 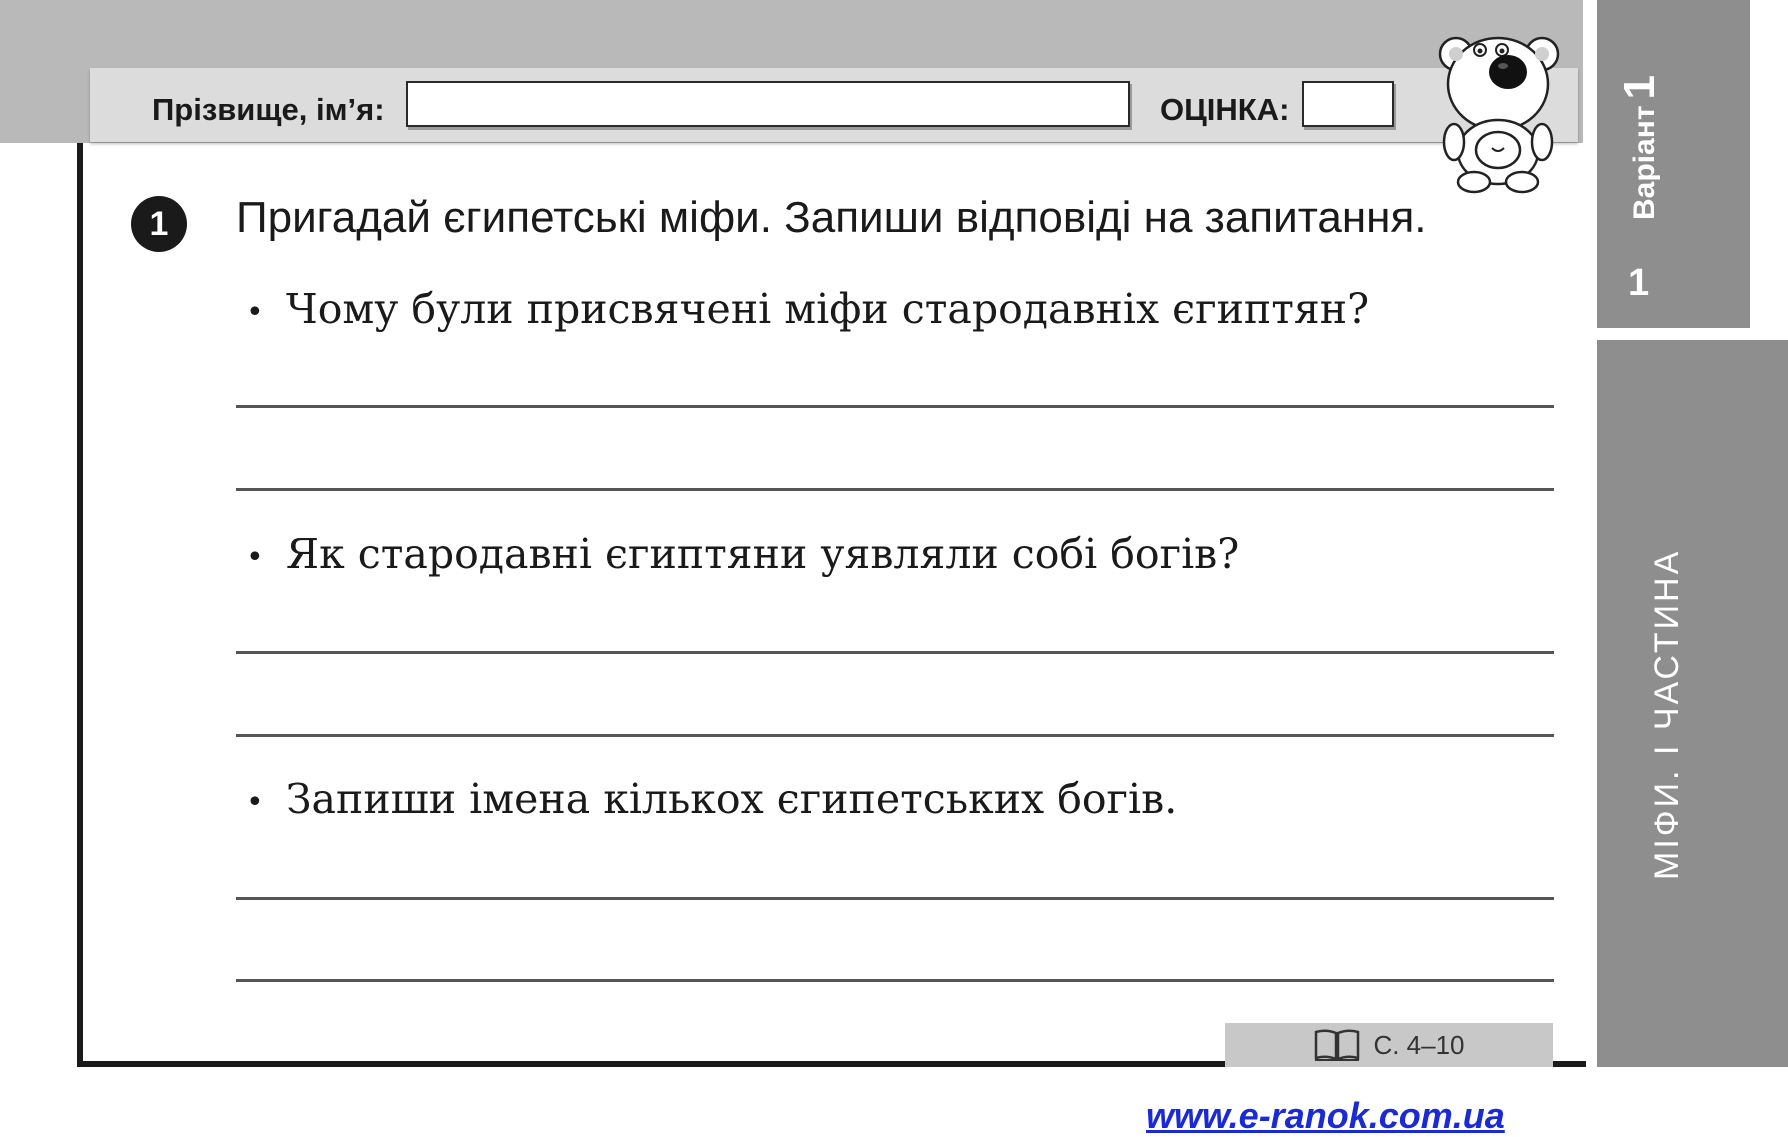 I want to click on task-number-badge: 1, so click(x=159, y=224).